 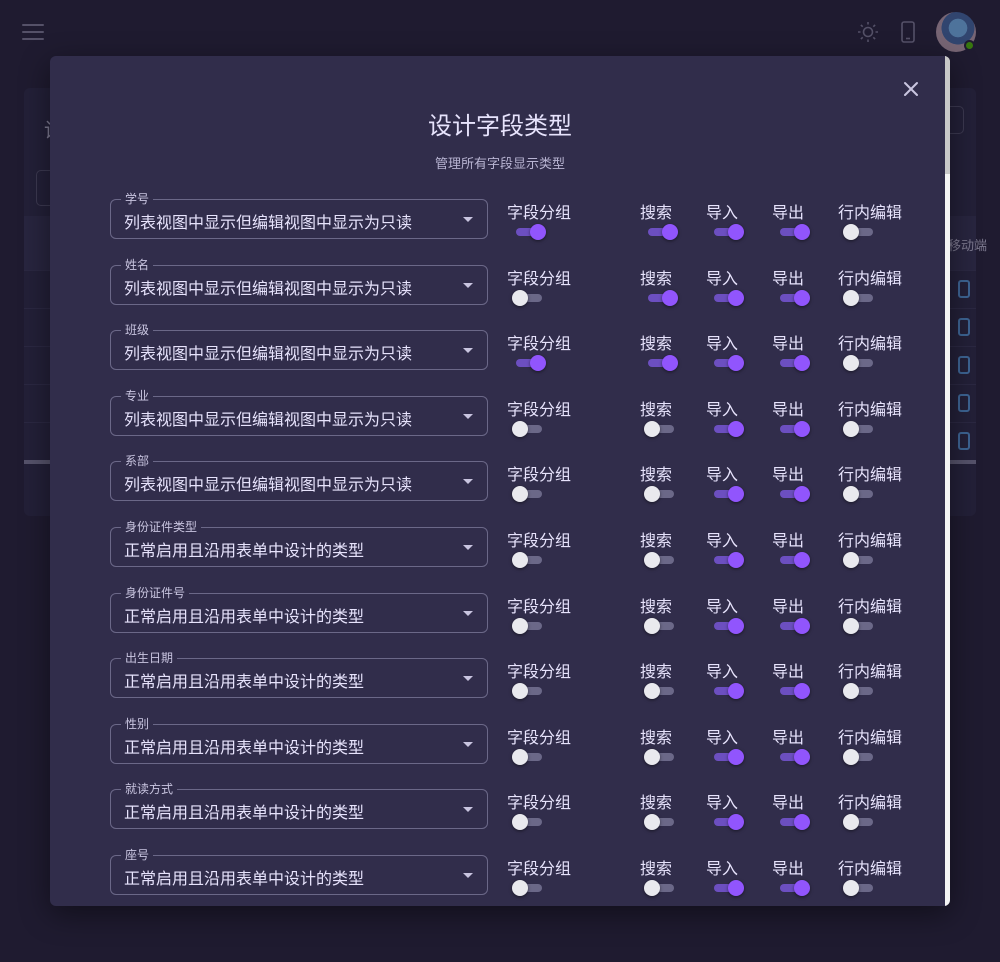 I want to click on display-type-select: 就读方式 正常启用且沿用表单中设计的类型, so click(x=299, y=806).